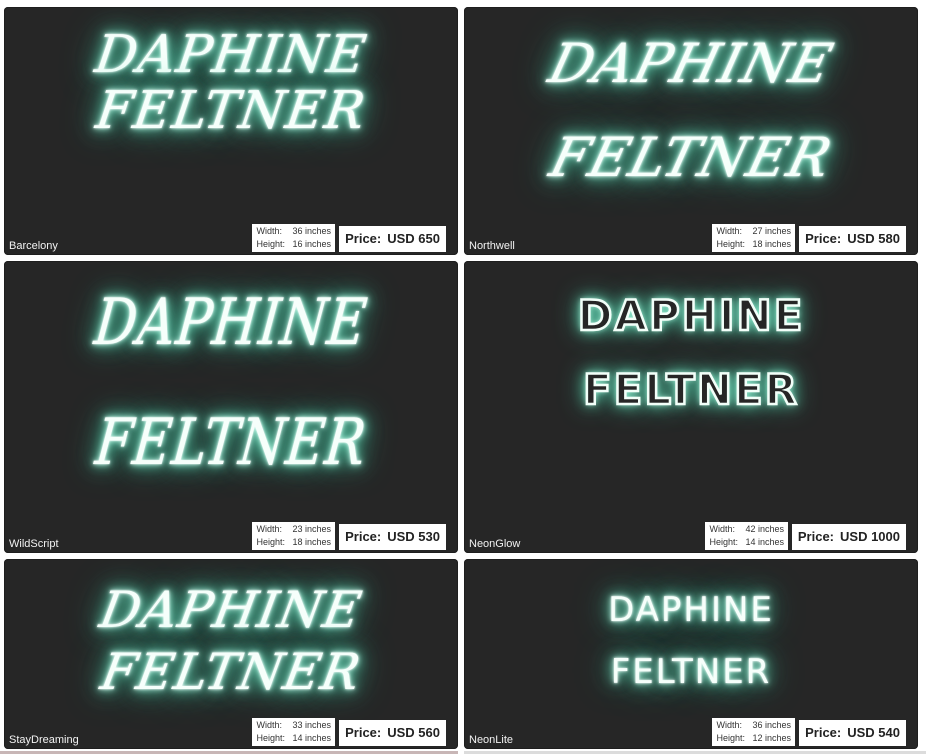  Describe the element at coordinates (311, 244) in the screenshot. I see `height-value: 16 inches` at that location.